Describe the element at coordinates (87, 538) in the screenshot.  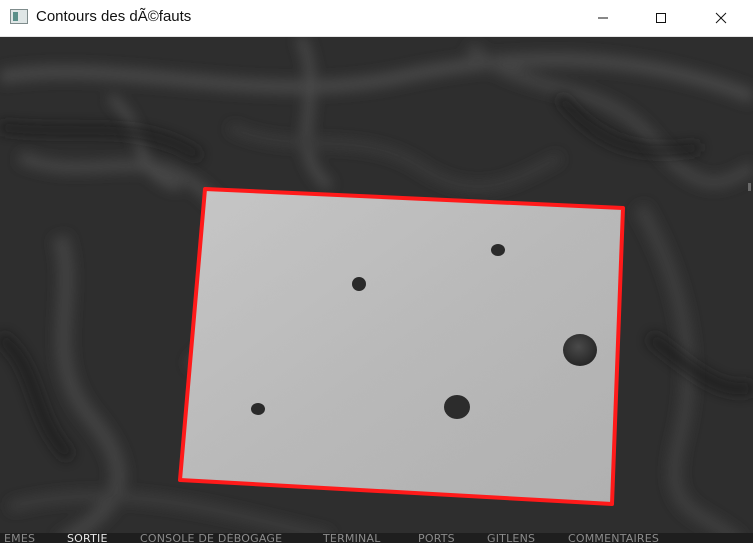
I see `tab-sortie: SORTIE` at that location.